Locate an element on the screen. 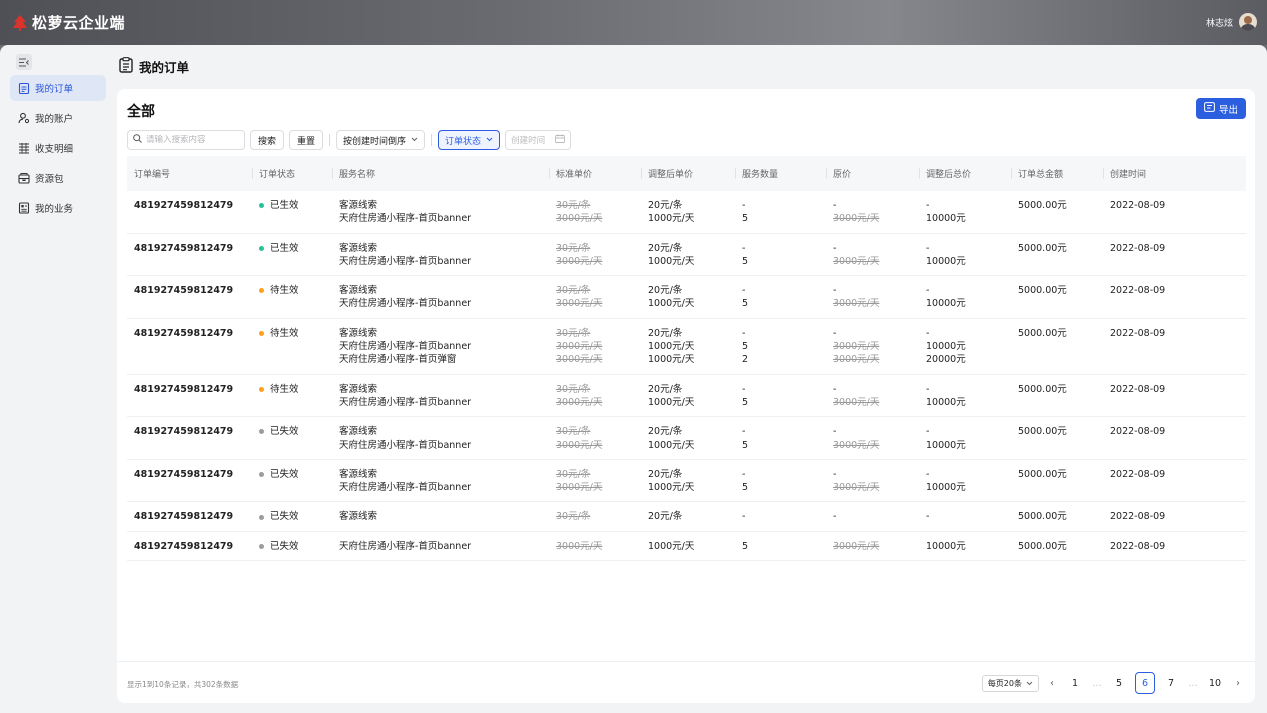  status-cell: 待生效 is located at coordinates (292, 346).